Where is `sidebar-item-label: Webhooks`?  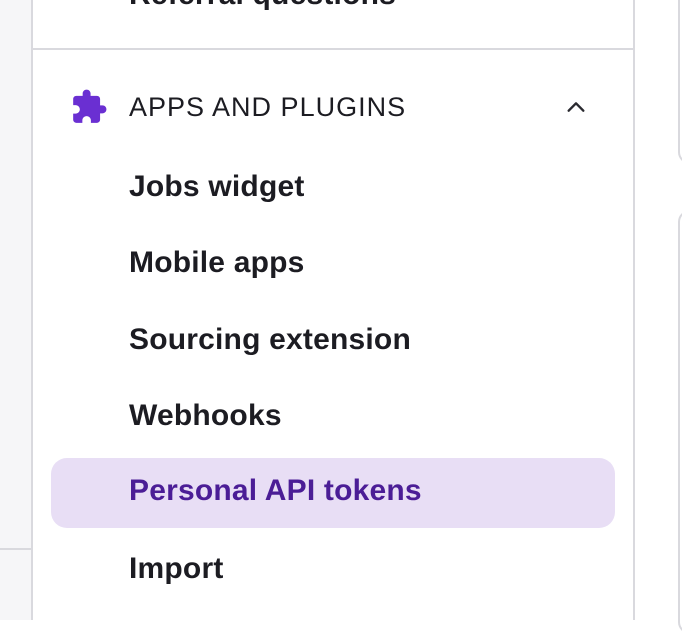
sidebar-item-label: Webhooks is located at coordinates (205, 415).